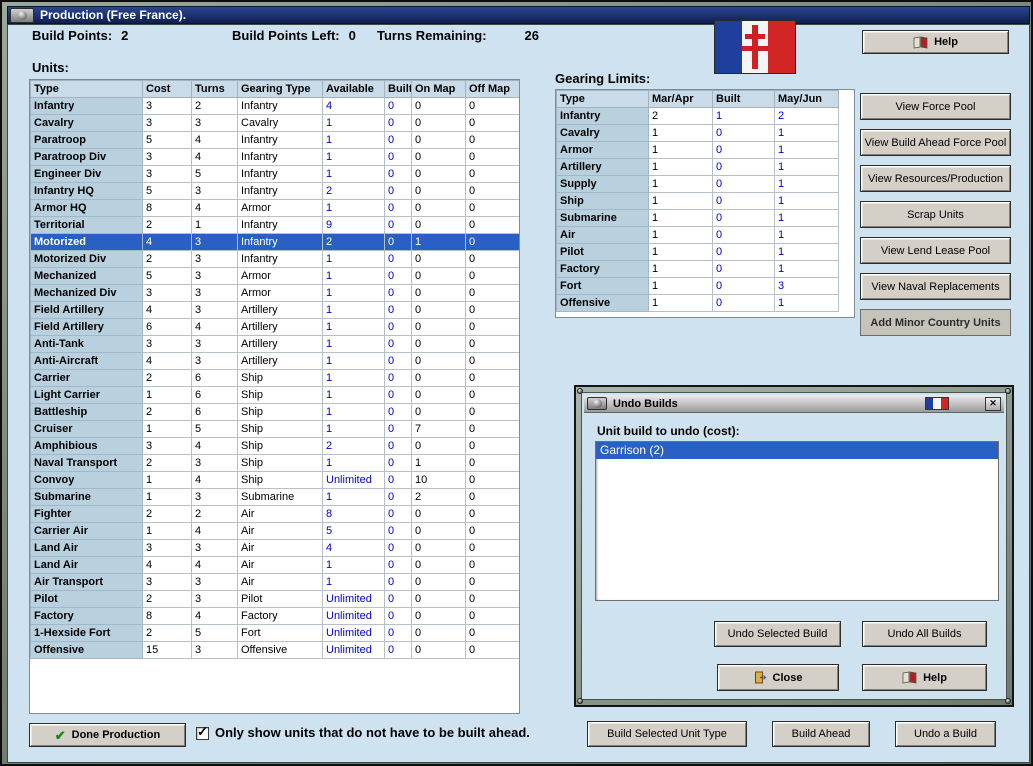 This screenshot has height=766, width=1033. Describe the element at coordinates (274, 259) in the screenshot. I see `units-row-motorized-div: Motorized Div 2 3 Infantry 1 0 0 0` at that location.